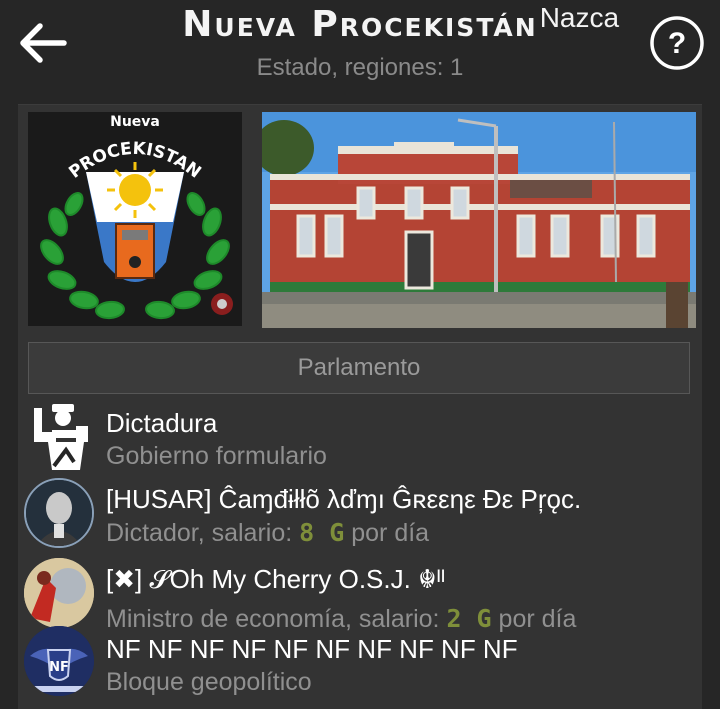 Image resolution: width=720 pixels, height=709 pixels. What do you see at coordinates (222, 304) in the screenshot?
I see `small-badge-icon` at bounding box center [222, 304].